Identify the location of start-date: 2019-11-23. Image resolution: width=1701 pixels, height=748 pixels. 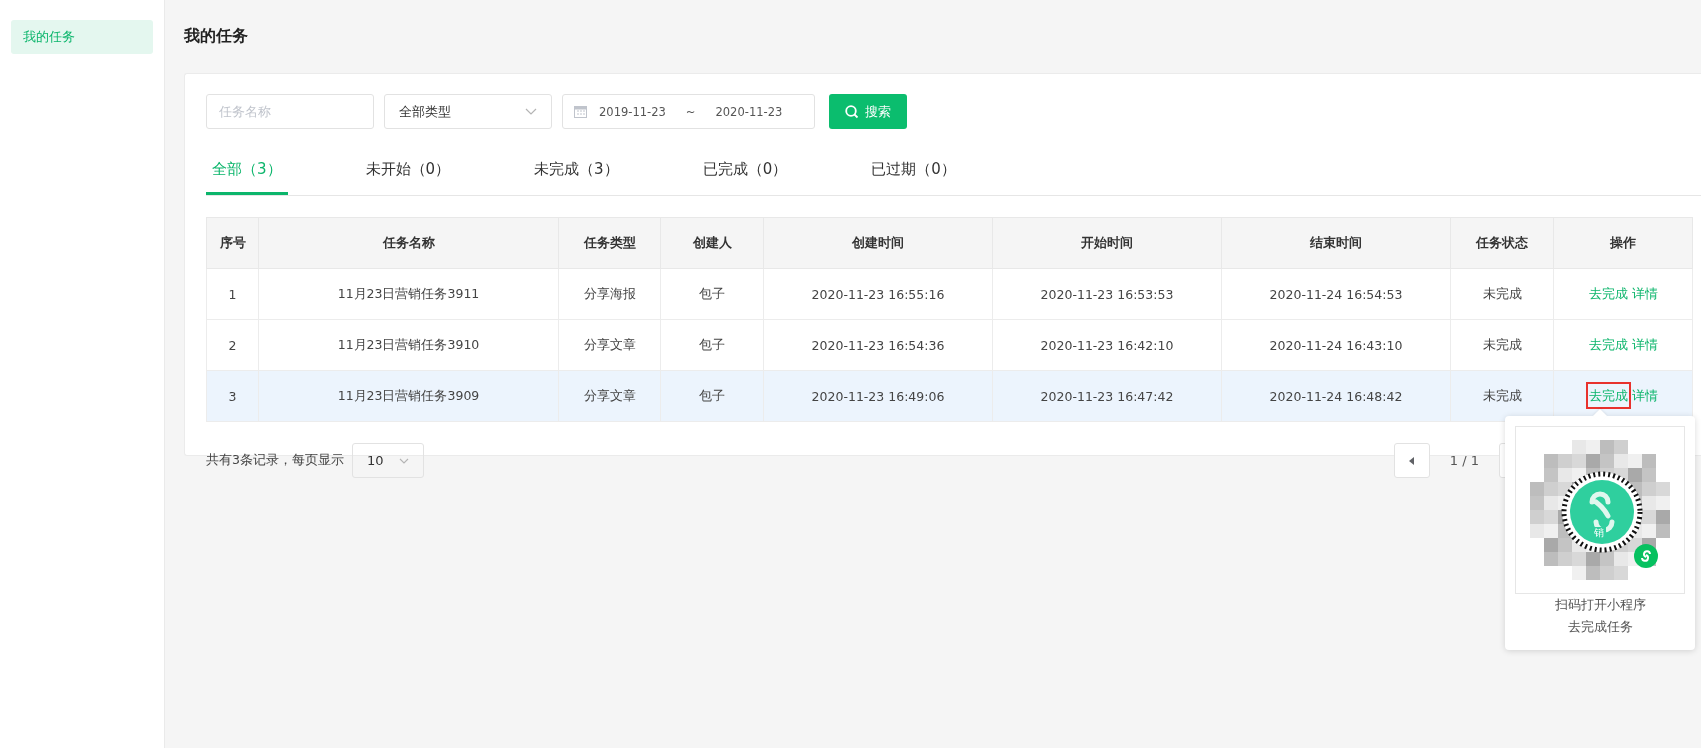
(632, 111).